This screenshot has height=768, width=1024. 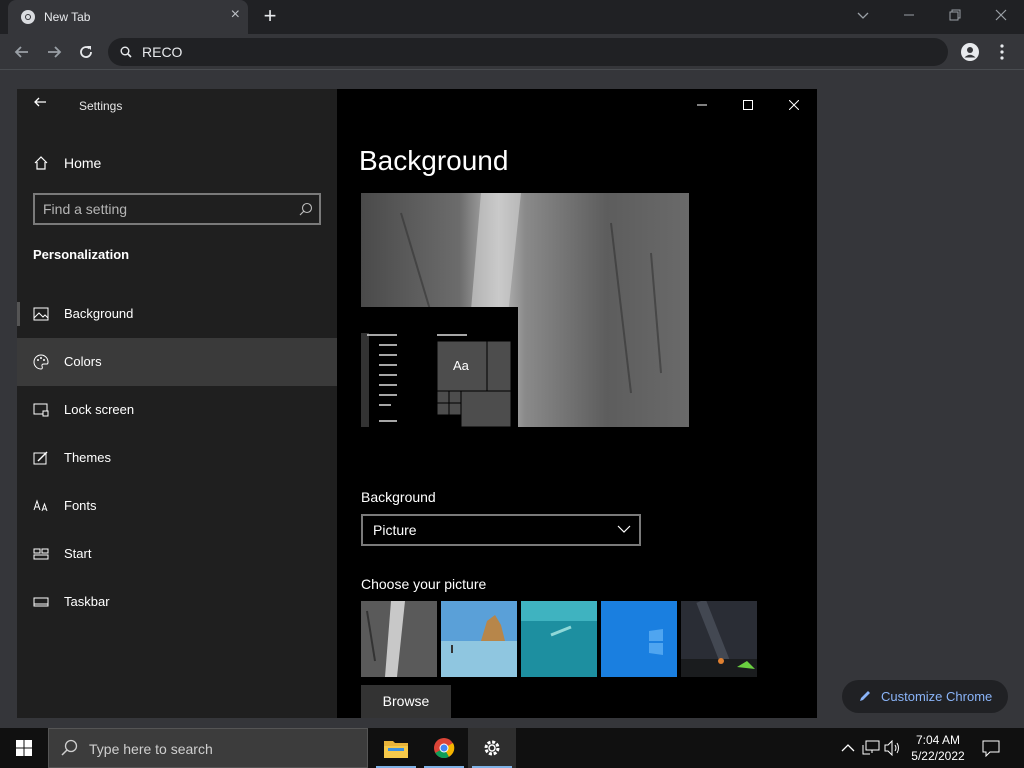 I want to click on browse-button: Browse, so click(x=406, y=701).